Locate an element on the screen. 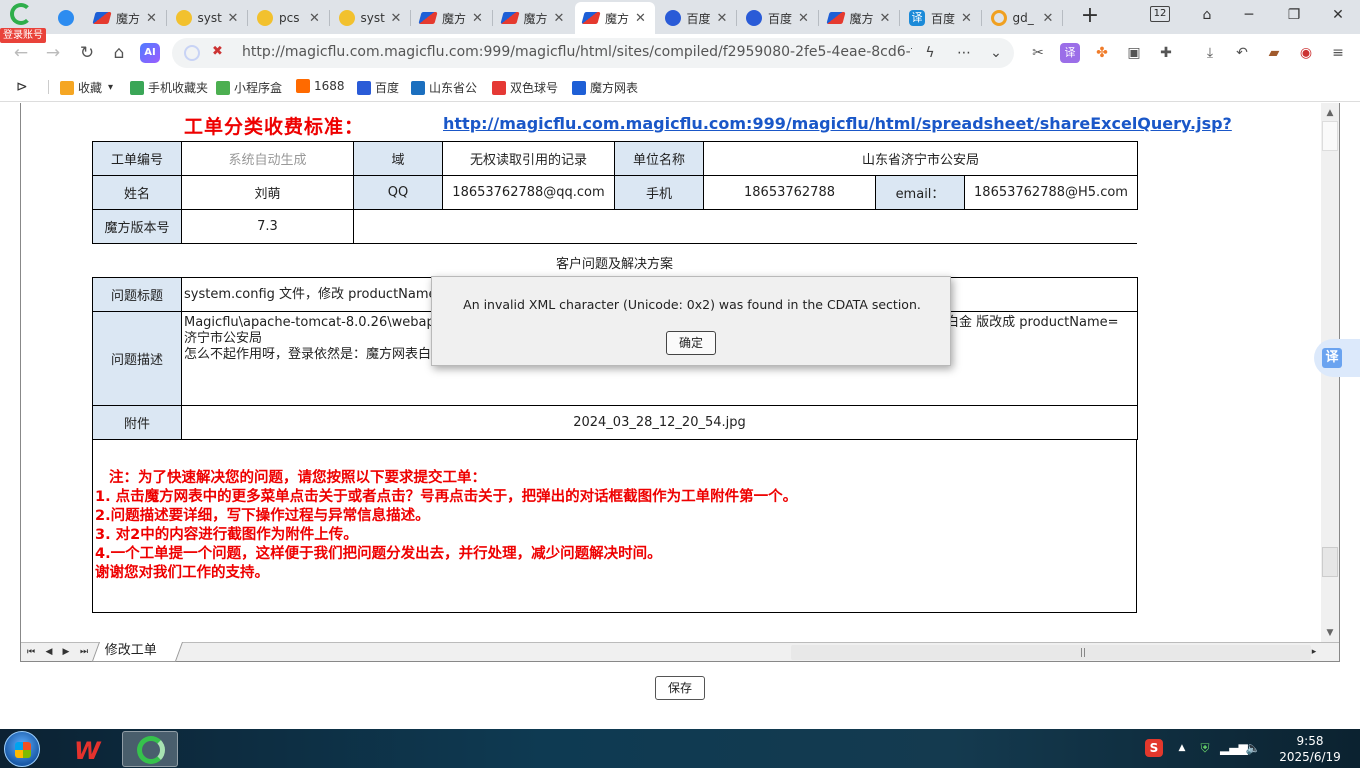 The image size is (1360, 768). scroll-down-icon: ▼ is located at coordinates (1330, 633).